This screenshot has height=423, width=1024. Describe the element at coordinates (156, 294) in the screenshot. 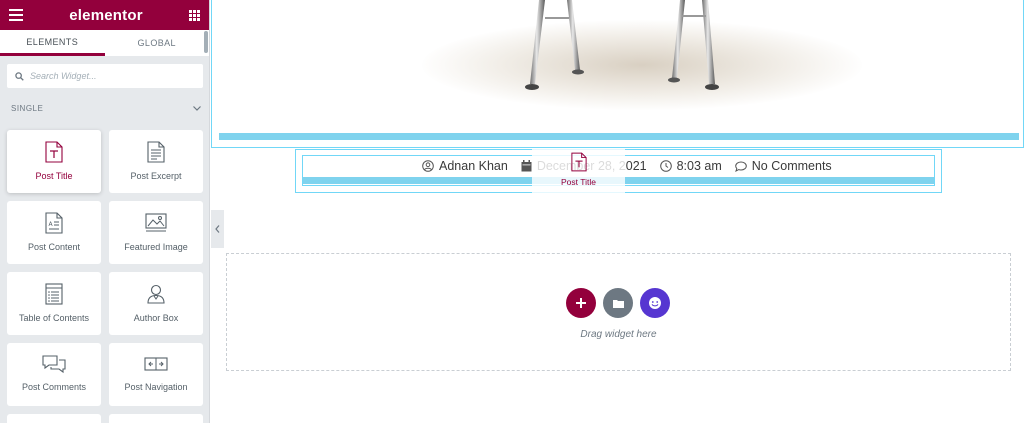

I see `author-box-icon` at that location.